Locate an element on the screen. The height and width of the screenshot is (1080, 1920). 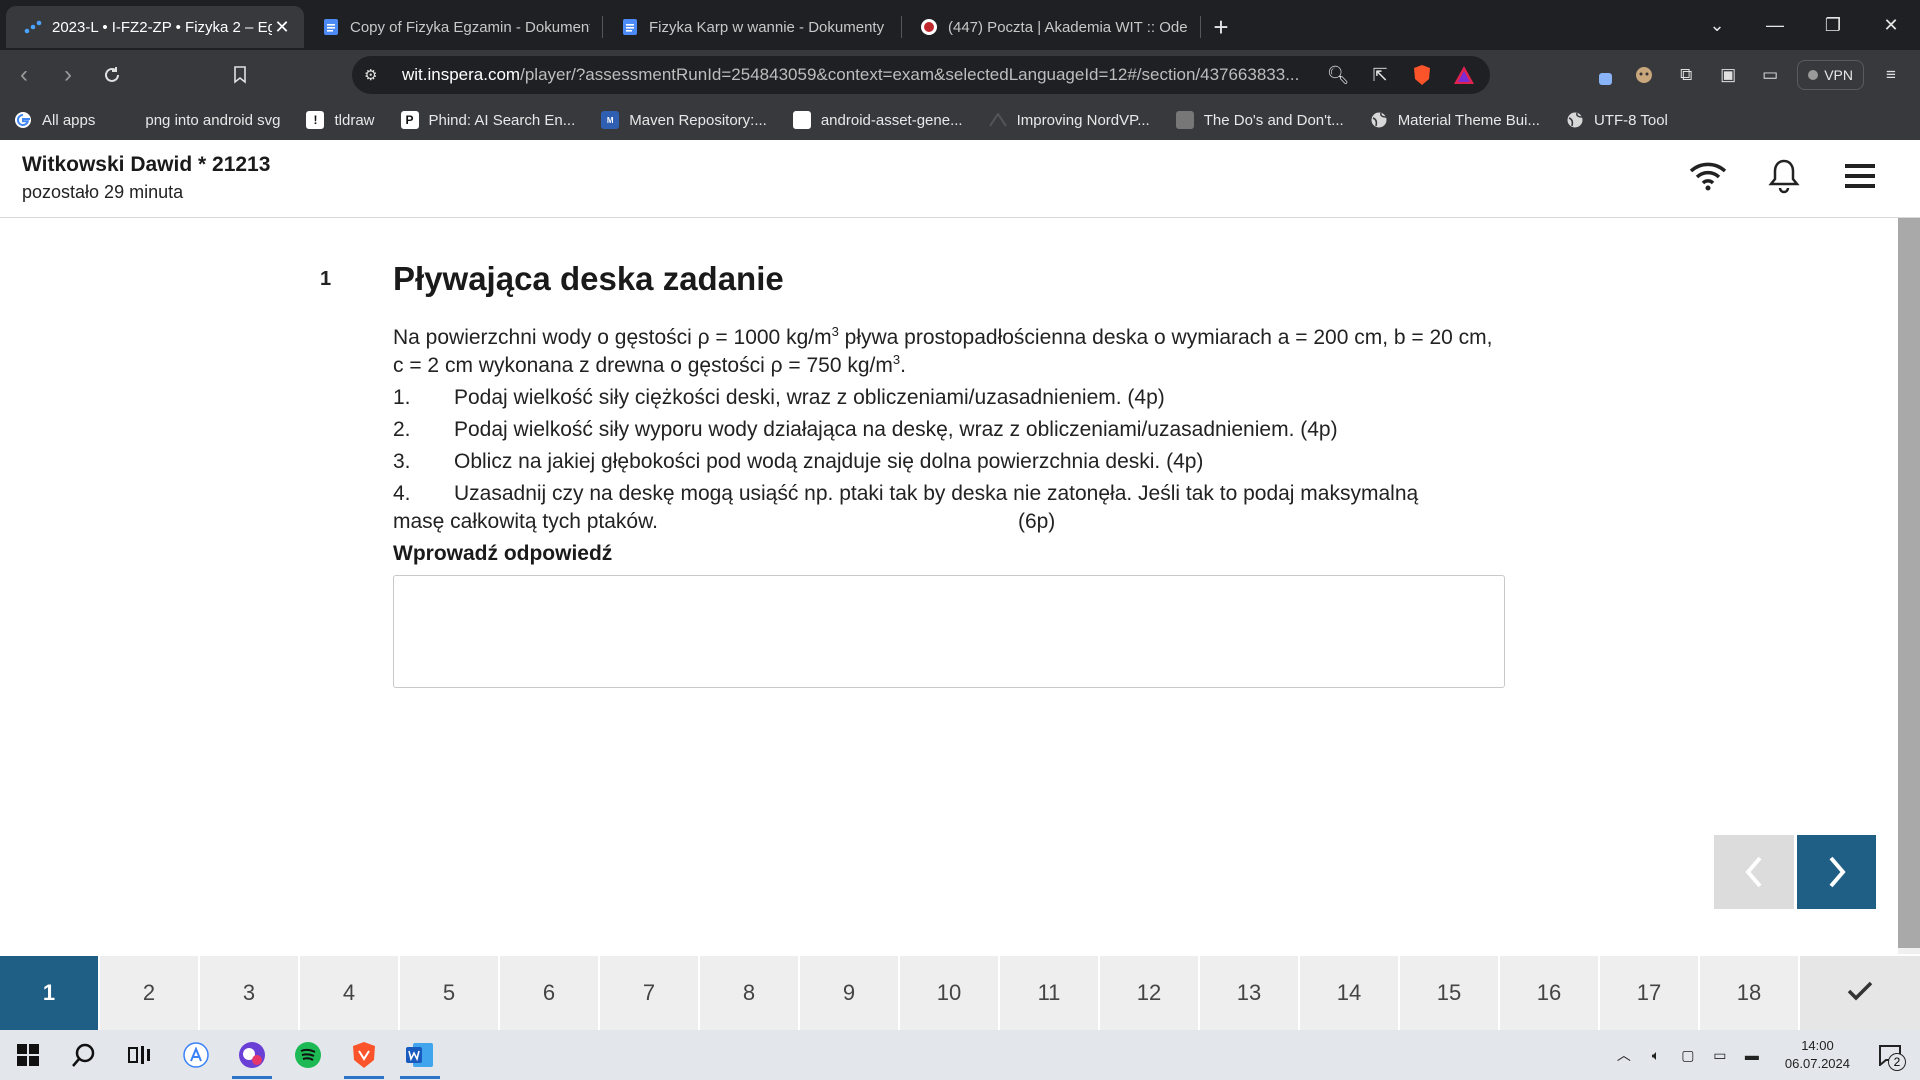
question-nav-9: 9 is located at coordinates (850, 993).